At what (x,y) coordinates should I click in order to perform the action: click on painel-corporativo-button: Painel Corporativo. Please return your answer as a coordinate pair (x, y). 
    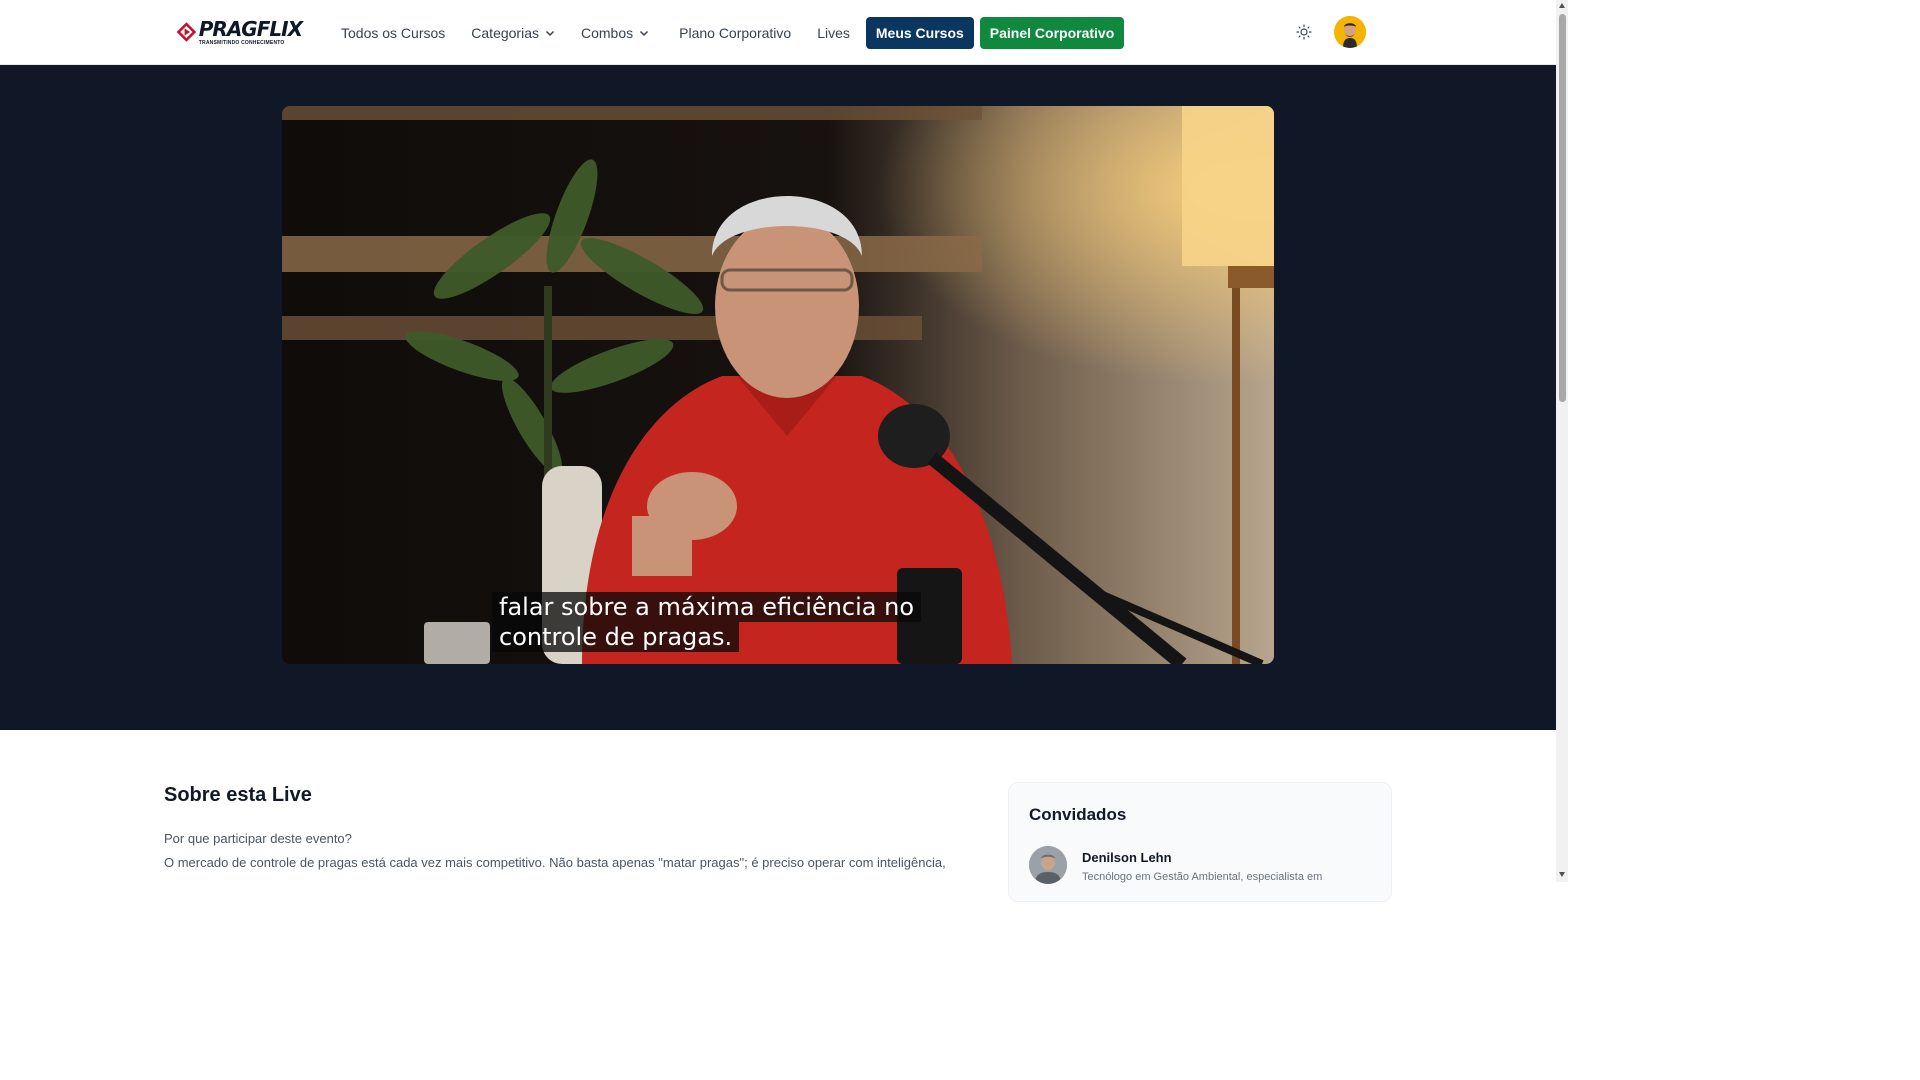
    Looking at the image, I should click on (1052, 32).